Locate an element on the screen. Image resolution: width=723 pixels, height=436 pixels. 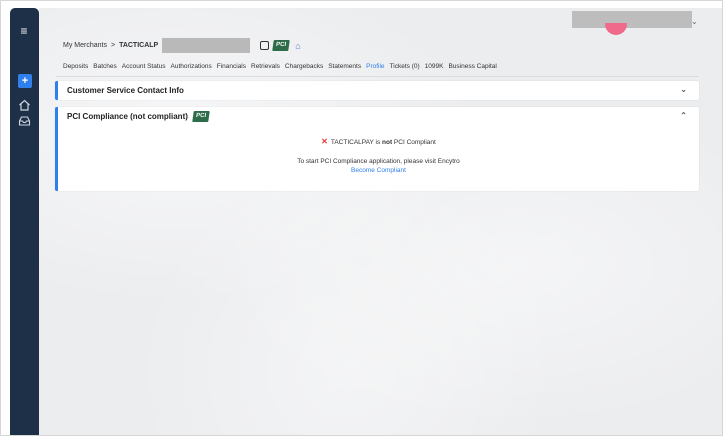
tab-deposits: Deposits is located at coordinates (75, 66).